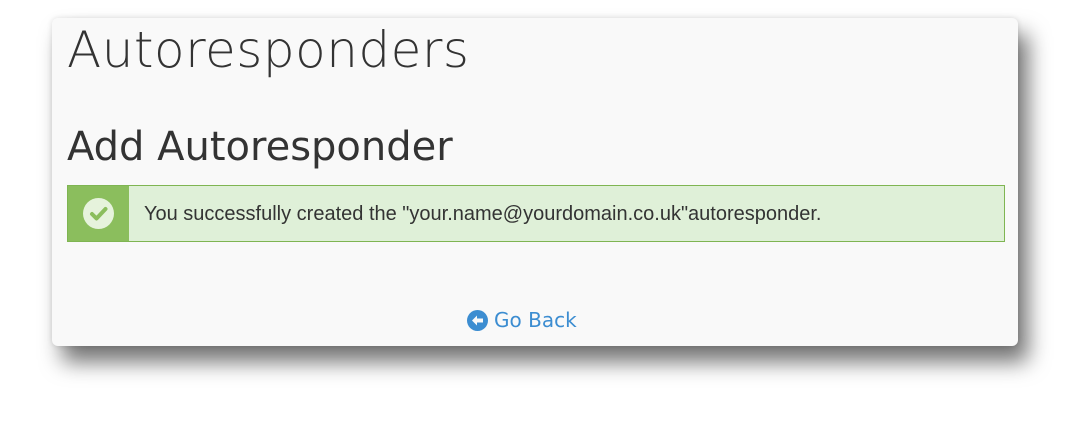 This screenshot has width=1078, height=437. I want to click on go-back-link: Go Back, so click(522, 320).